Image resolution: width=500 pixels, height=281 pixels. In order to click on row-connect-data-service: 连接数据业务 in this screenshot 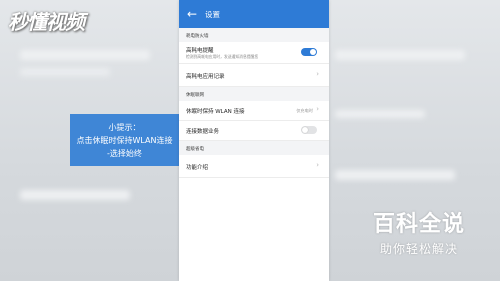, I will do `click(254, 131)`.